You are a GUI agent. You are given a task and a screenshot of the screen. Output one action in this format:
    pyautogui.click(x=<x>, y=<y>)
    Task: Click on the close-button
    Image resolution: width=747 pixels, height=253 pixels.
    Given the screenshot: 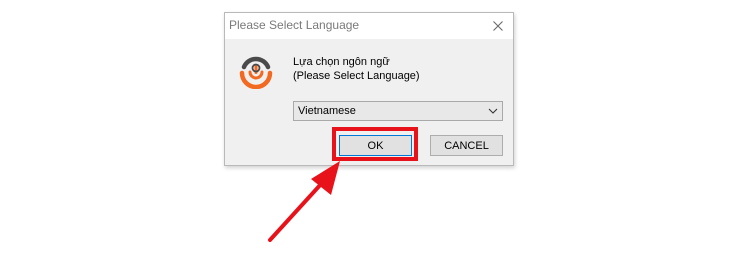 What is the action you would take?
    pyautogui.click(x=498, y=26)
    